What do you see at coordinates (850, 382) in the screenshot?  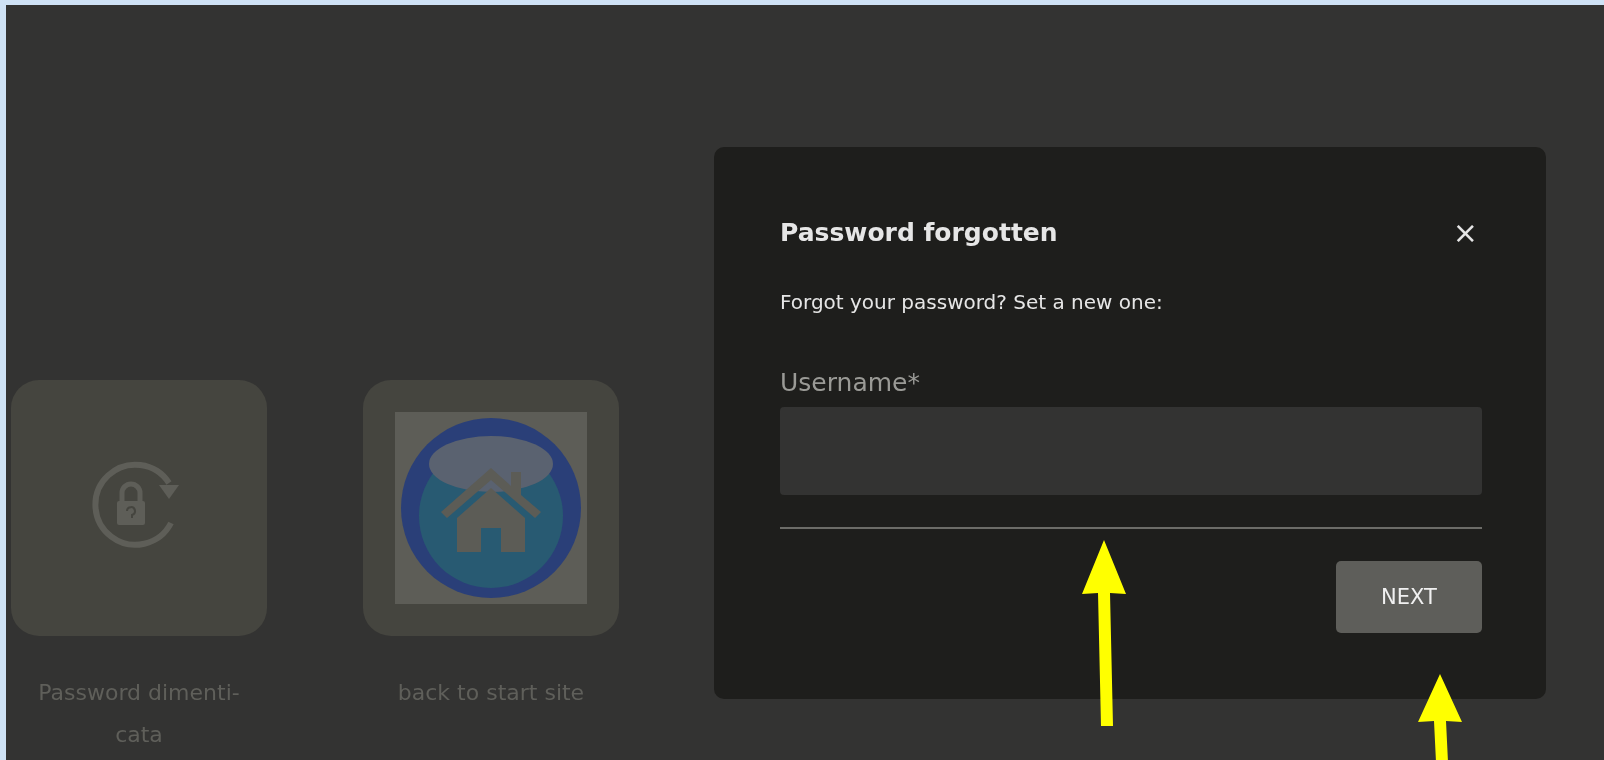 I see `field-label: Username*` at bounding box center [850, 382].